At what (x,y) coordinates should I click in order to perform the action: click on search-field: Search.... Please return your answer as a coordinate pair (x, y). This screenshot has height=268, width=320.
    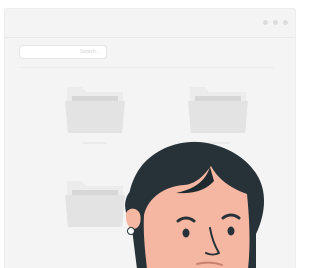
    Looking at the image, I should click on (63, 52).